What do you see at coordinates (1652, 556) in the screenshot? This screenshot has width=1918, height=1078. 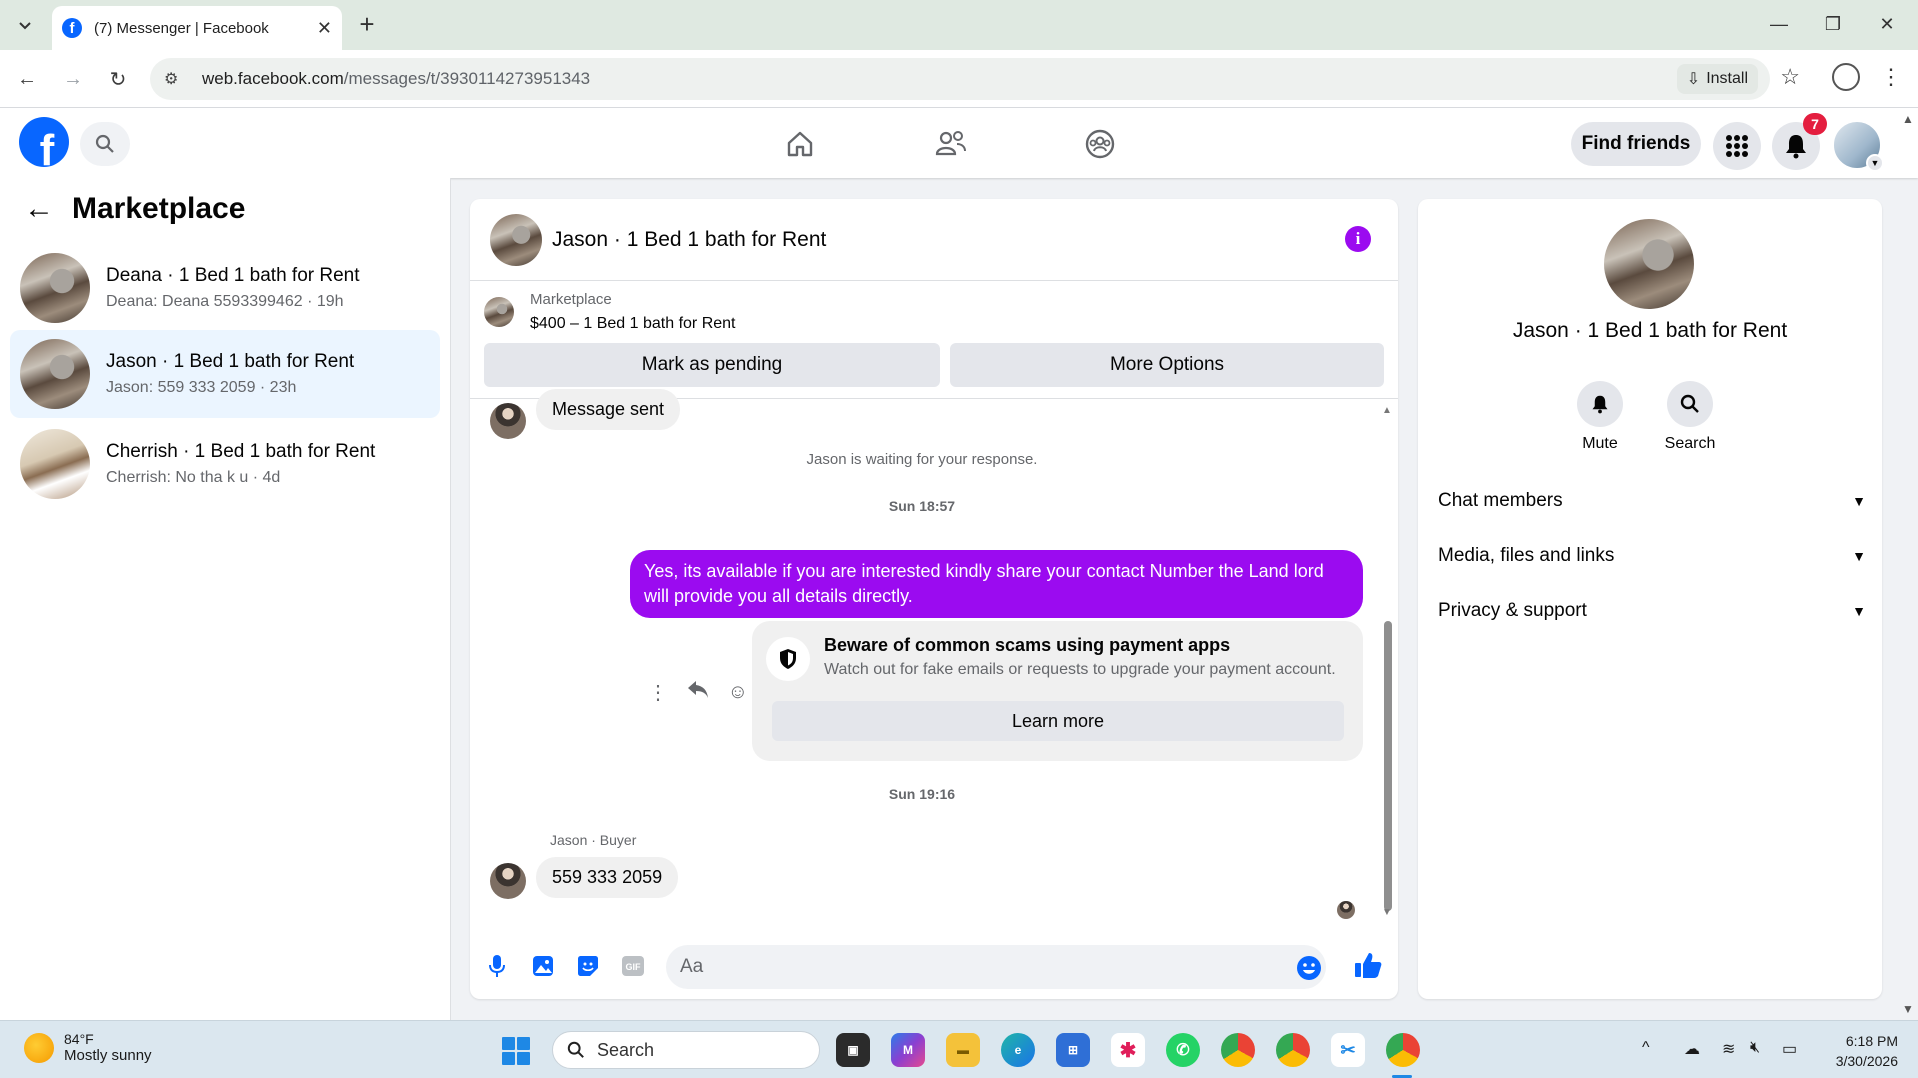 I see `media-files-links-section: Media, files and links ▼` at bounding box center [1652, 556].